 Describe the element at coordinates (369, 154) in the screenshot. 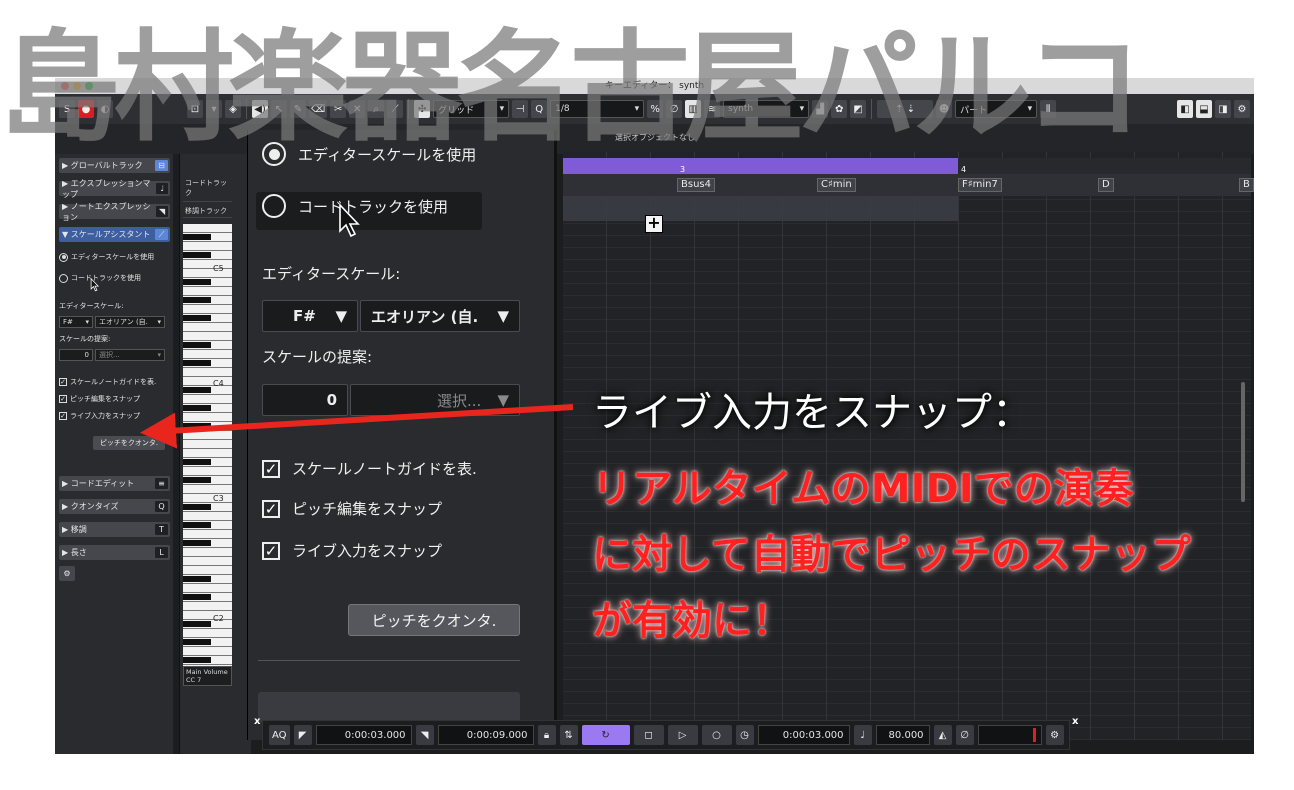

I see `radio-editor-scale: エディタースケールを使用` at that location.